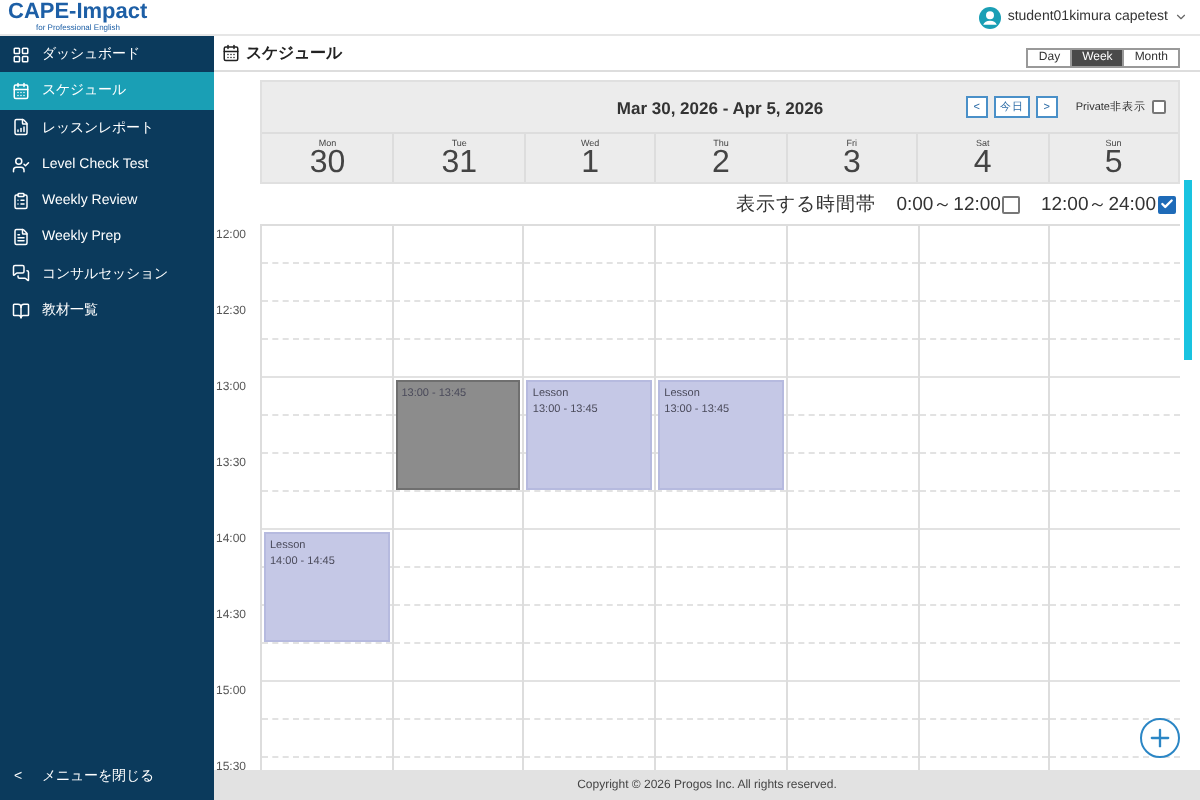  I want to click on day-number: 3, so click(851, 164).